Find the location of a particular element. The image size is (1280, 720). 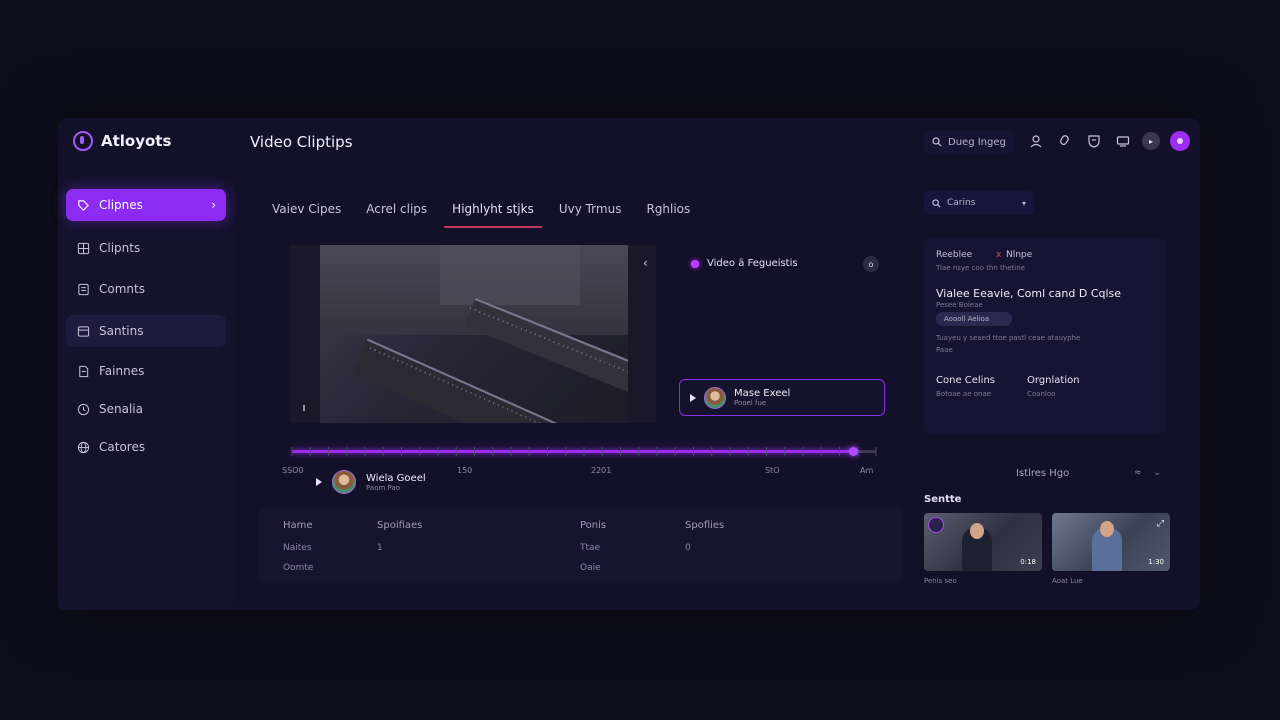

duration-label: 0:18 is located at coordinates (1028, 562).